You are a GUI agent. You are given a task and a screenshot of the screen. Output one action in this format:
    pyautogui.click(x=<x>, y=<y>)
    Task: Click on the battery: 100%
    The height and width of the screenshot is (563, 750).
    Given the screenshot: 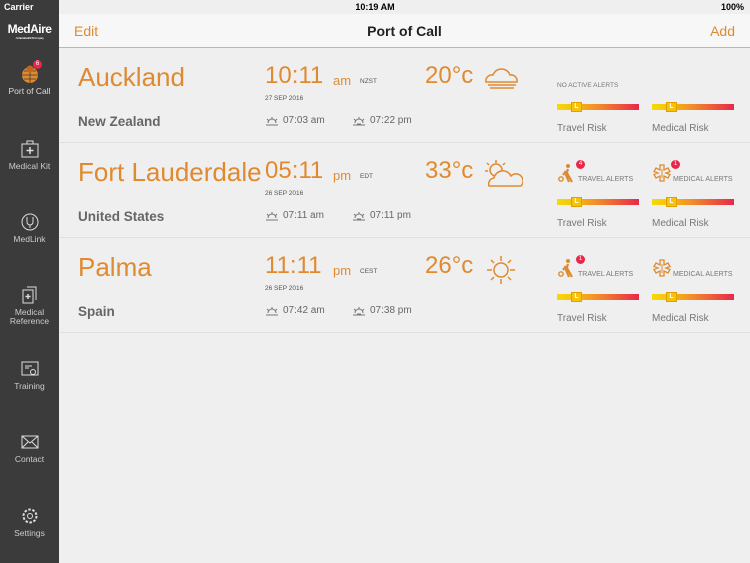 What is the action you would take?
    pyautogui.click(x=732, y=7)
    